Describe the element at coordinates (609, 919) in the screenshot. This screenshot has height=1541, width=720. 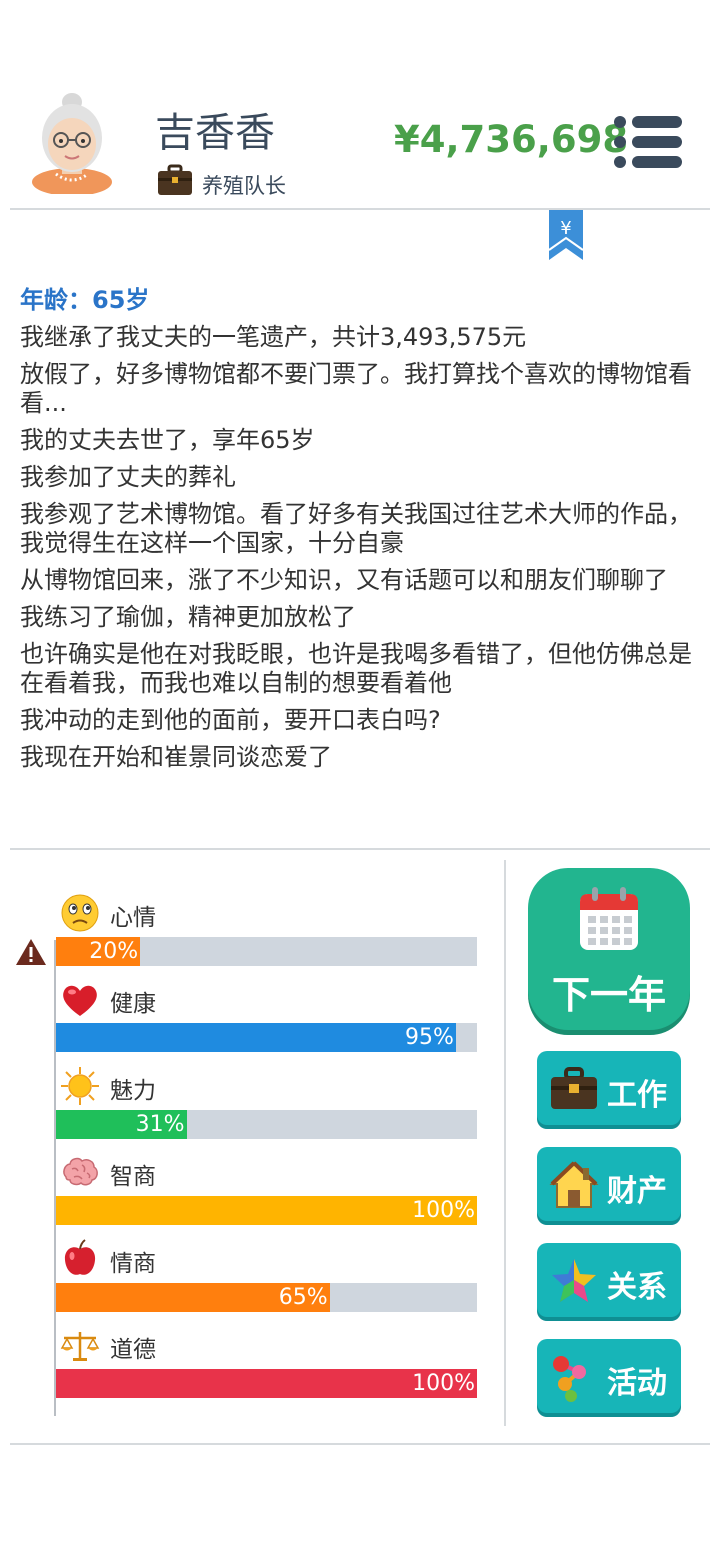
I see `calendar-icon` at that location.